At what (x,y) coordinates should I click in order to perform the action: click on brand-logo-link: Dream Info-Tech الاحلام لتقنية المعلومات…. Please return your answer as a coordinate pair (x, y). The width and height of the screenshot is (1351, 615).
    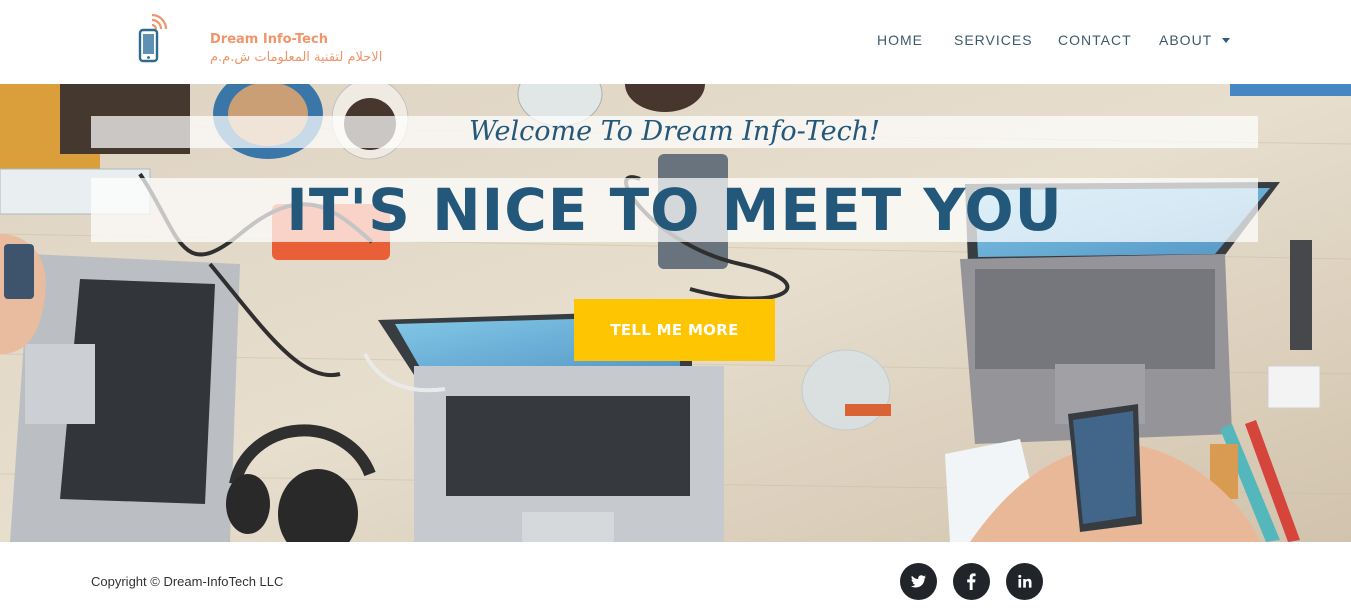
    Looking at the image, I should click on (266, 40).